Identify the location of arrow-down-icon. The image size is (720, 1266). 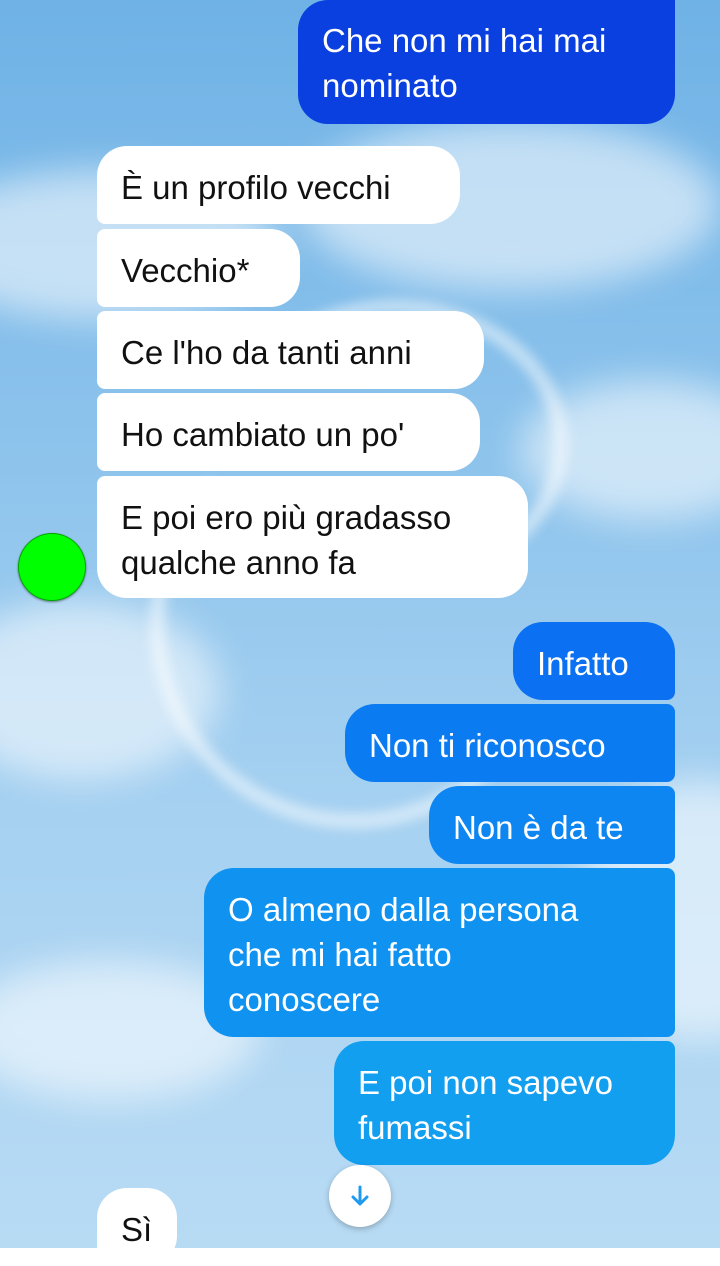
(360, 1195).